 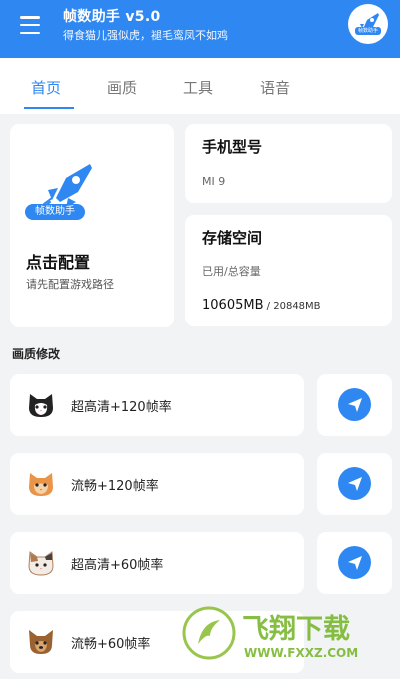 What do you see at coordinates (145, 35) in the screenshot?
I see `app-subtitle: 得食猫儿强似虎，褪毛鸾凤不如鸡` at bounding box center [145, 35].